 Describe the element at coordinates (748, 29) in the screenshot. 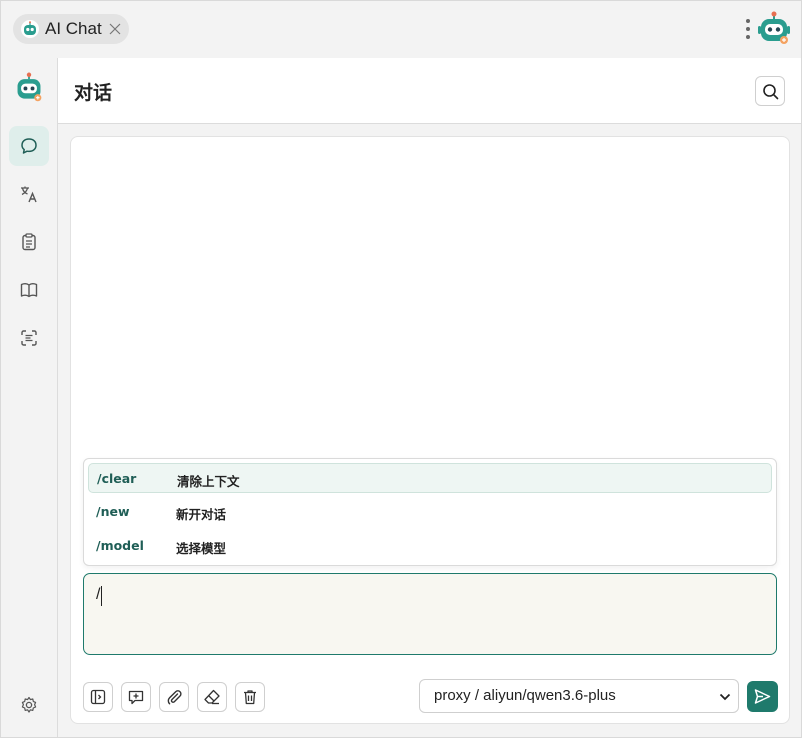

I see `more-vertical-icon` at that location.